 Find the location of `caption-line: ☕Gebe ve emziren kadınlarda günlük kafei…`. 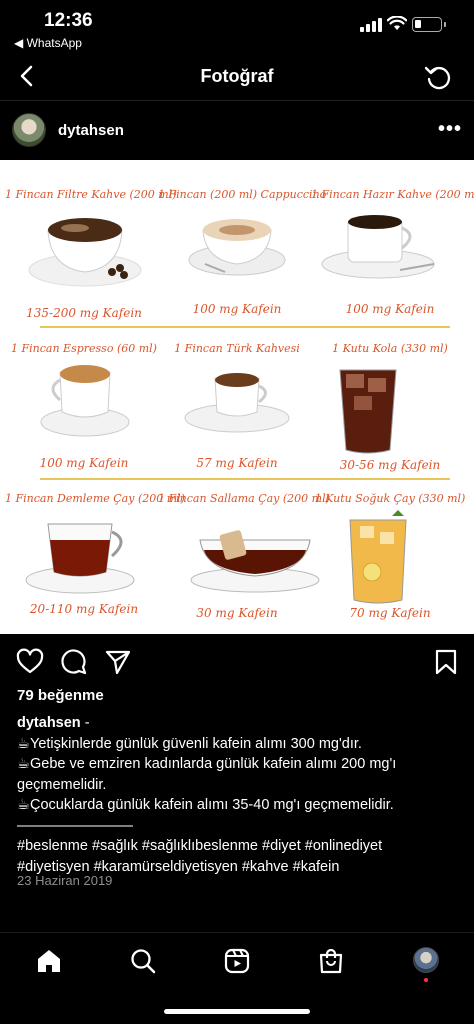

caption-line: ☕Gebe ve emziren kadınlarda günlük kafei… is located at coordinates (207, 774).